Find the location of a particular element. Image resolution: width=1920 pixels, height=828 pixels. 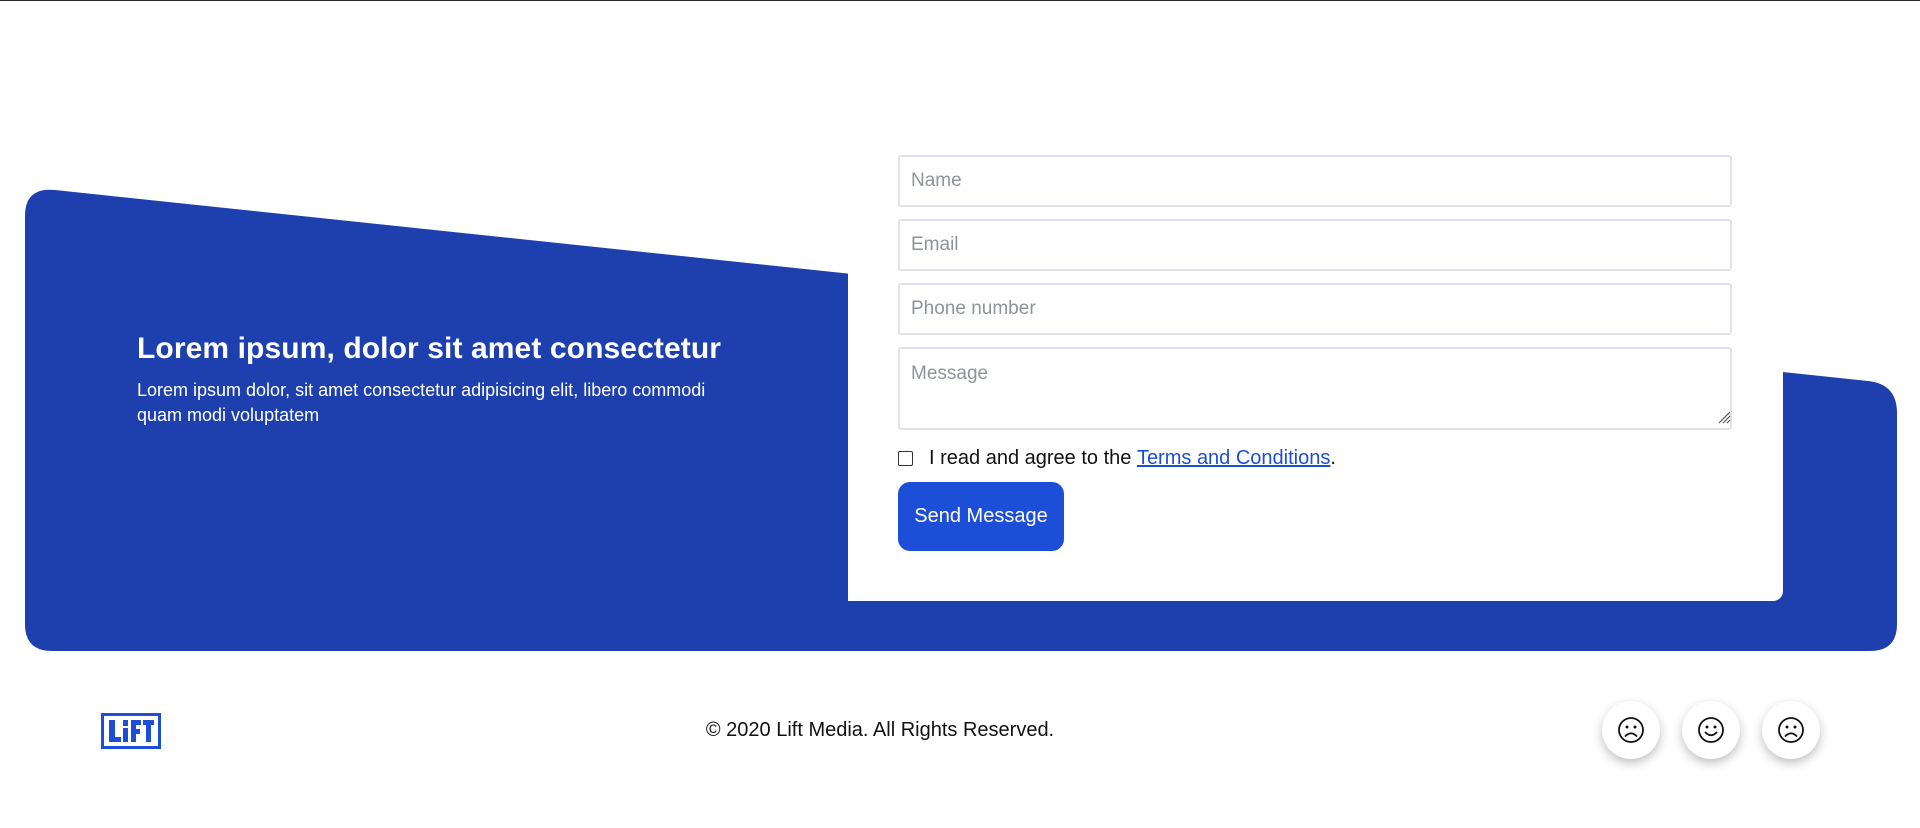

smile-face-icon is located at coordinates (1711, 730).